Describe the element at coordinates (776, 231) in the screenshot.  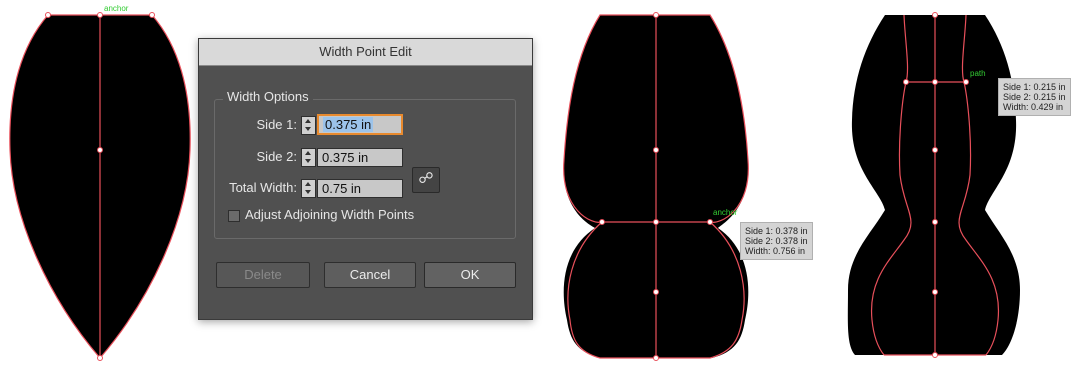
I see `tooltip-side1: Side 1: 0.378 in` at that location.